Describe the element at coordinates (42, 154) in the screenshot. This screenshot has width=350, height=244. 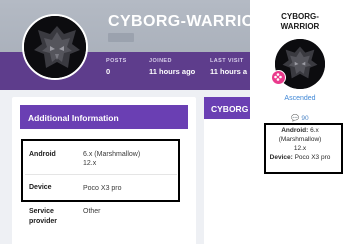
I see `info-label-android: Android` at that location.